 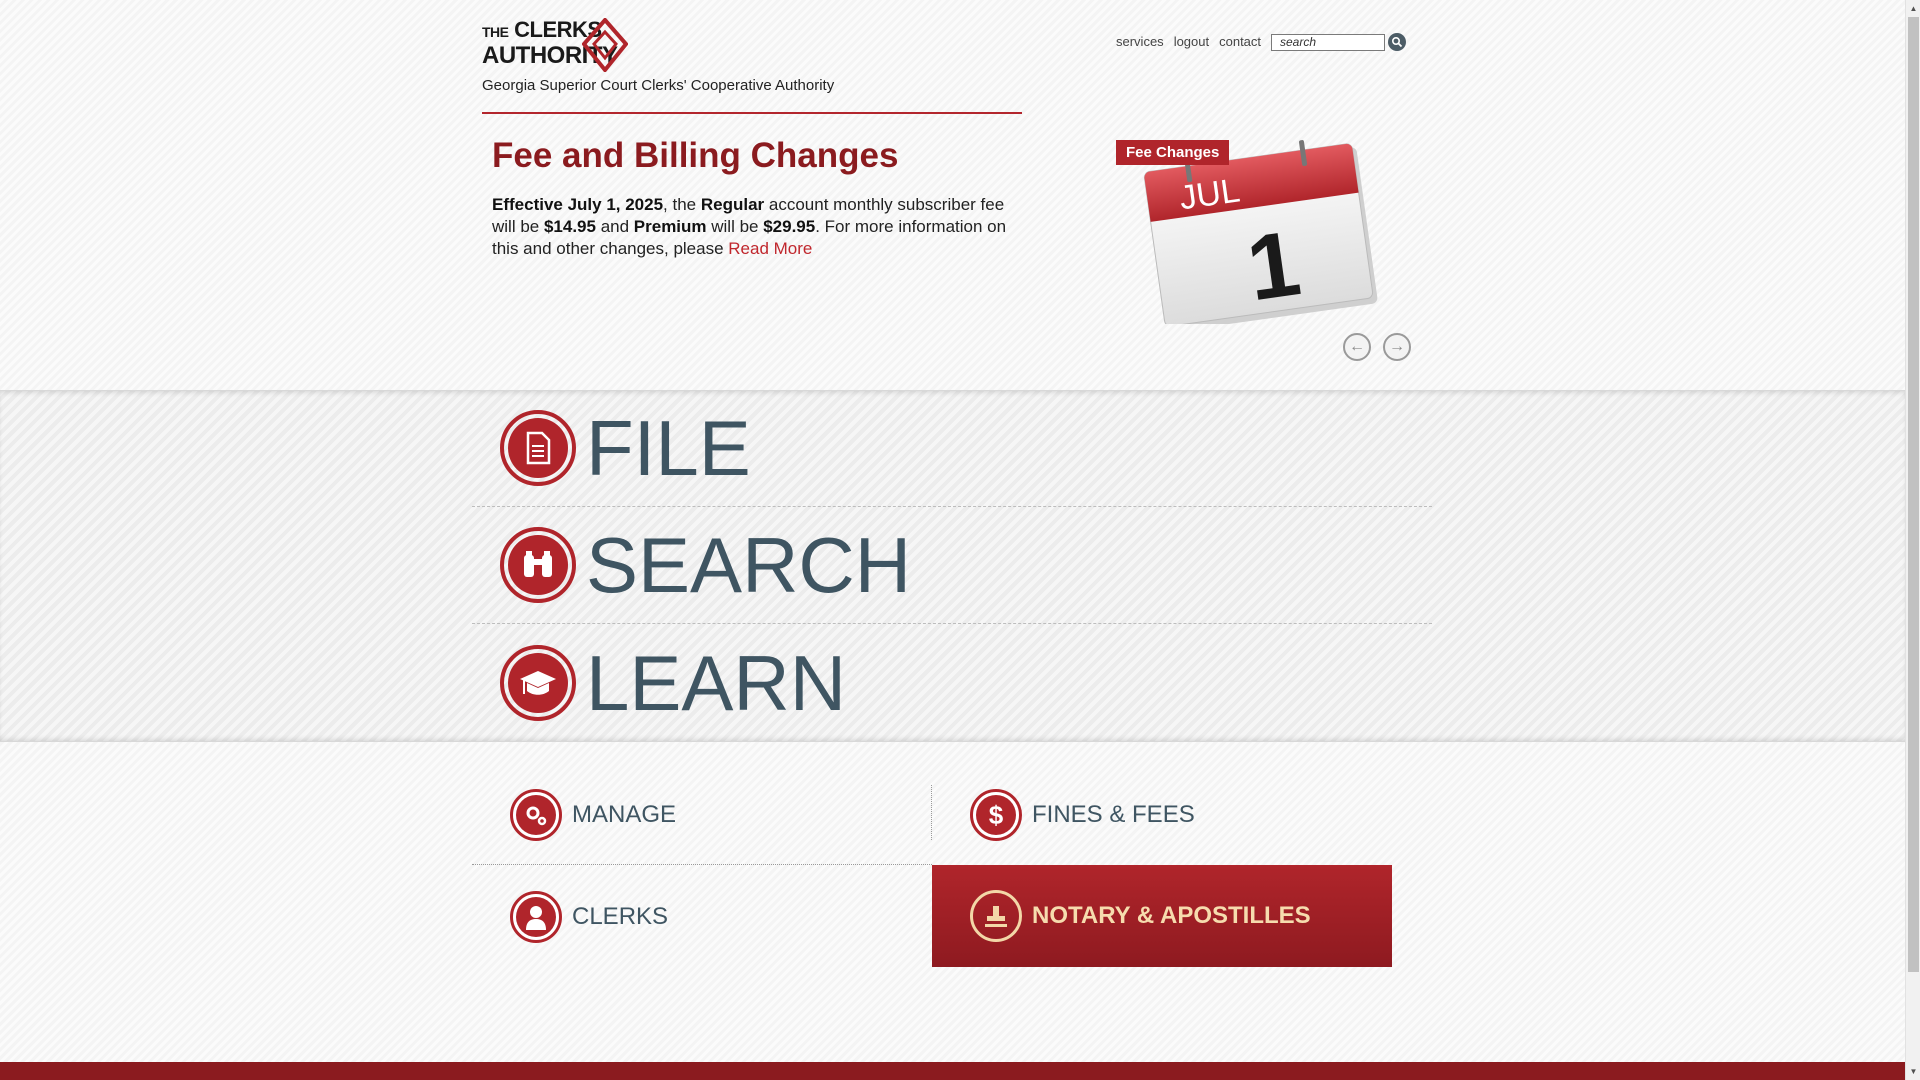 What do you see at coordinates (1191, 41) in the screenshot?
I see `nav-link-logout: logout` at bounding box center [1191, 41].